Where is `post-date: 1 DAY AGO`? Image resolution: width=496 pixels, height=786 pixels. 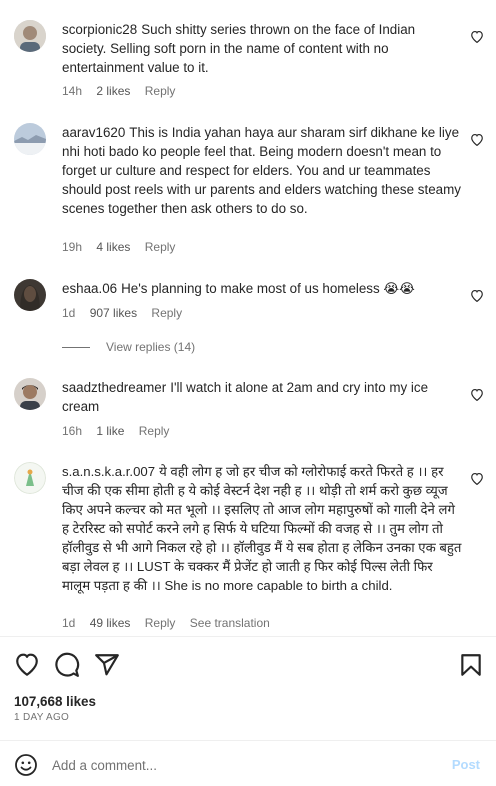
post-date: 1 DAY AGO is located at coordinates (42, 717).